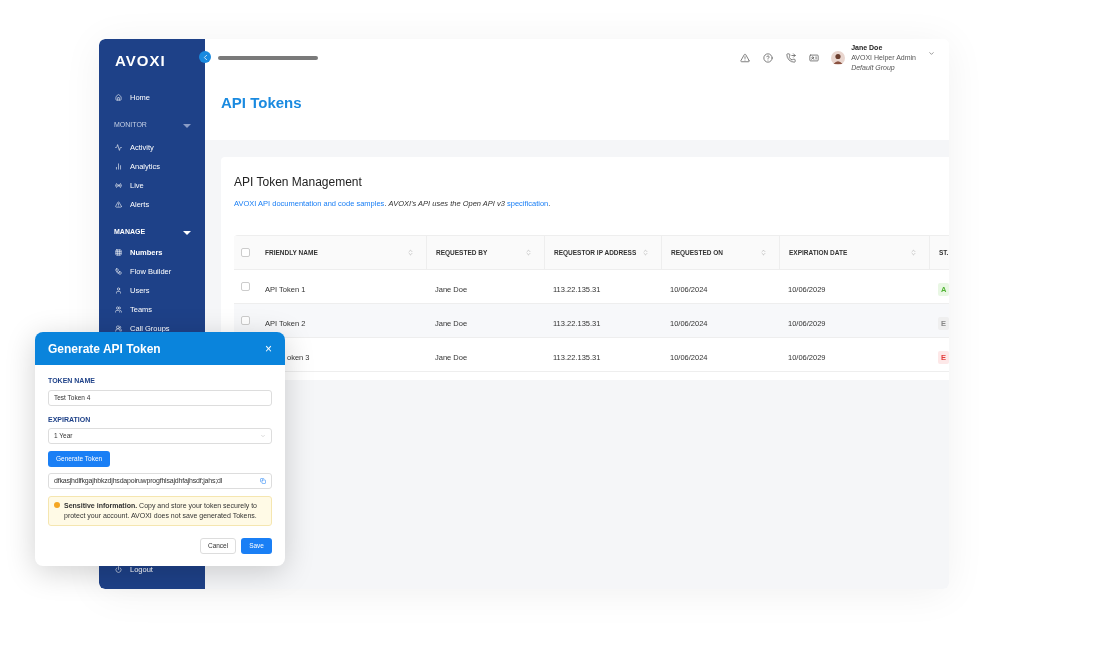  What do you see at coordinates (118, 185) in the screenshot?
I see `broadcast-icon` at bounding box center [118, 185].